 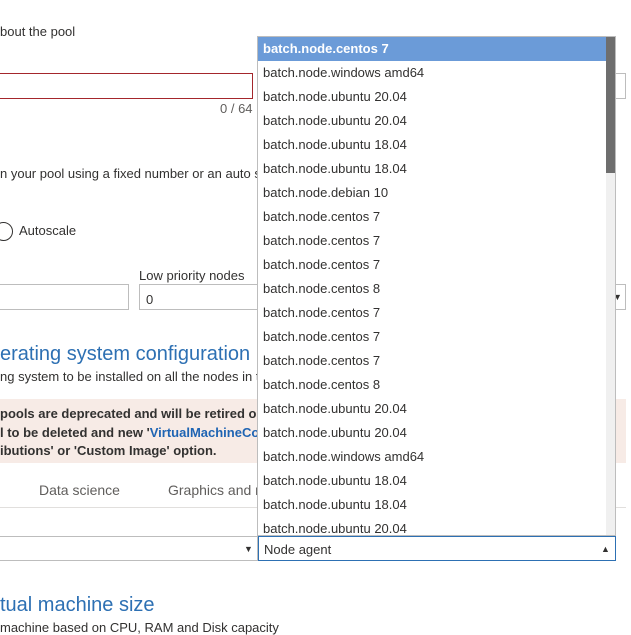 I want to click on dedicated-nodes-input, so click(x=64, y=297).